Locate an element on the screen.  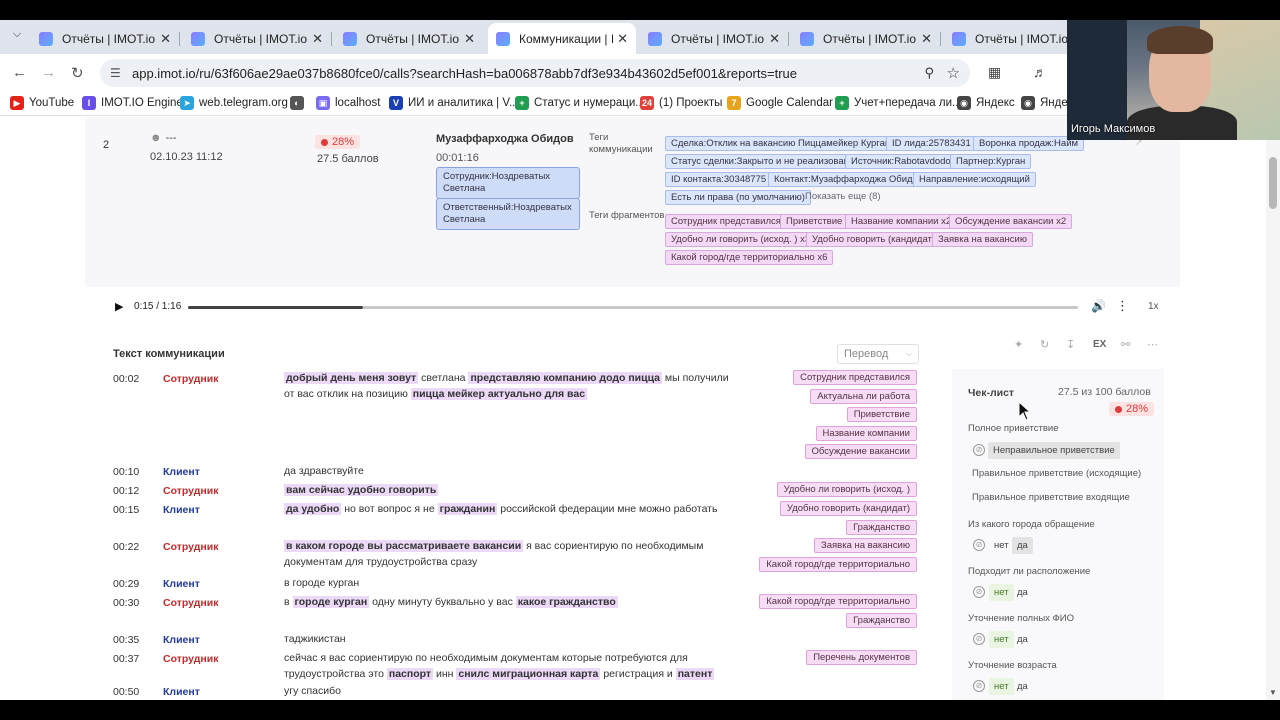
line-fragment-tag: Приветствие is located at coordinates (881, 415).